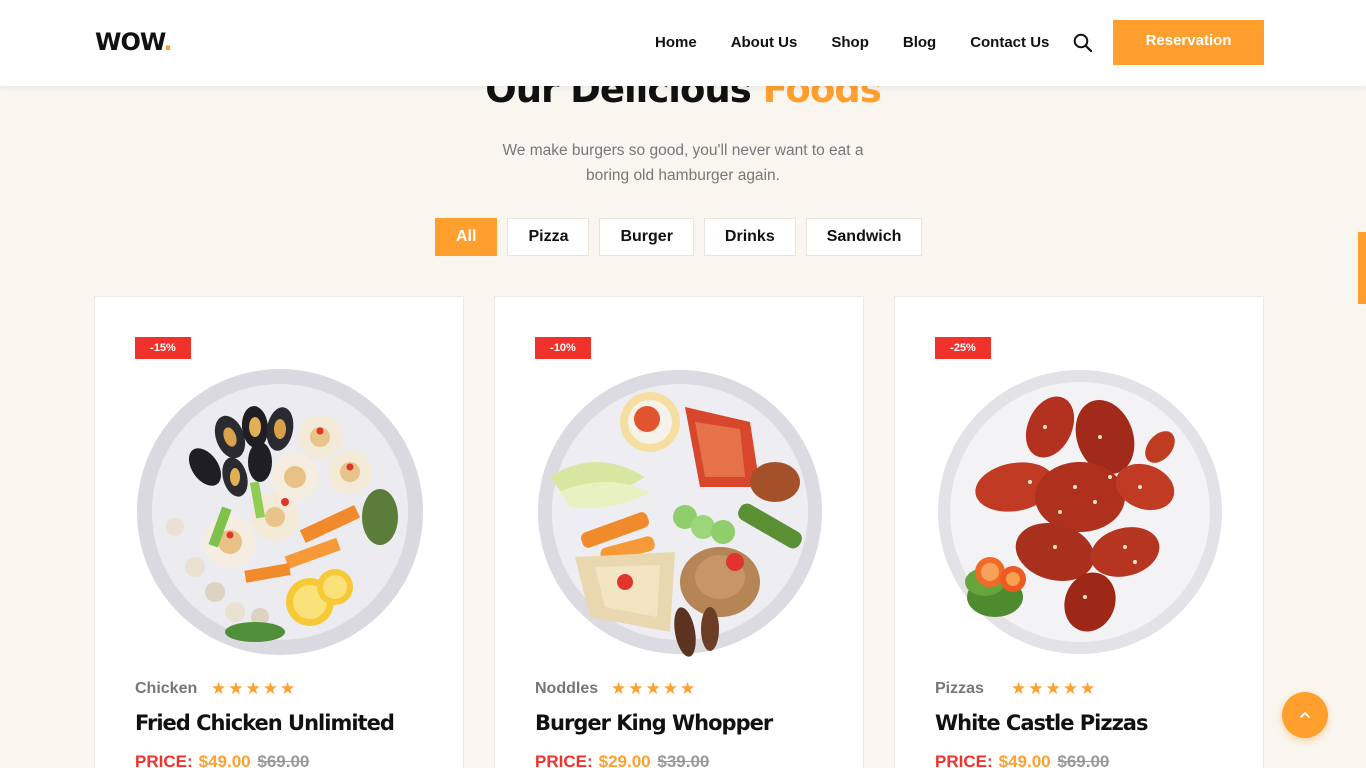  I want to click on nav-contact-us: Contact Us, so click(1009, 42).